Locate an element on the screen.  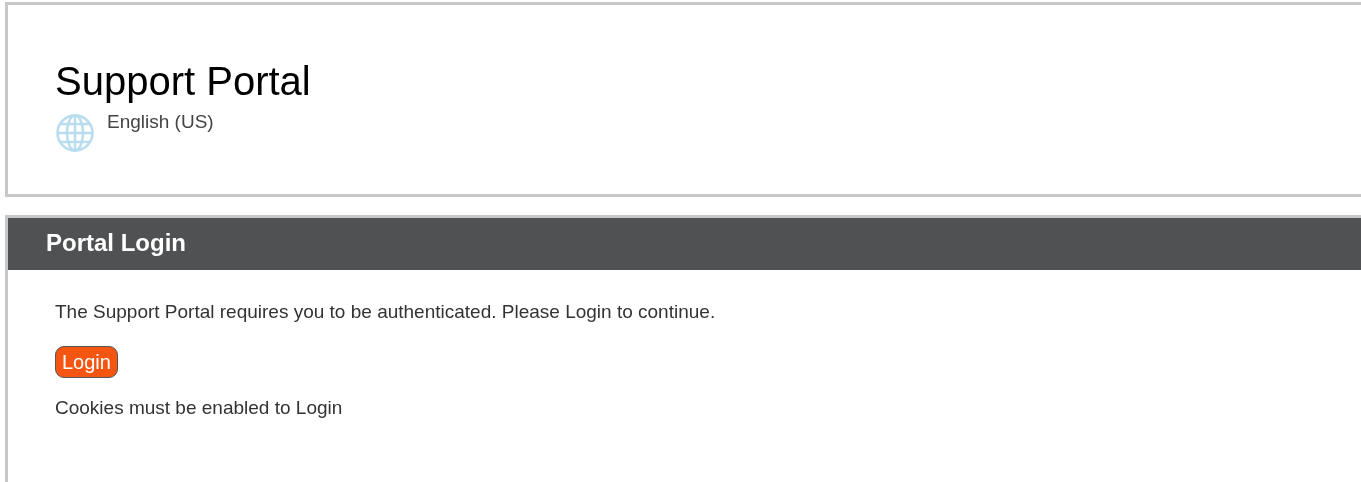
page-title: Support Portal is located at coordinates (183, 81).